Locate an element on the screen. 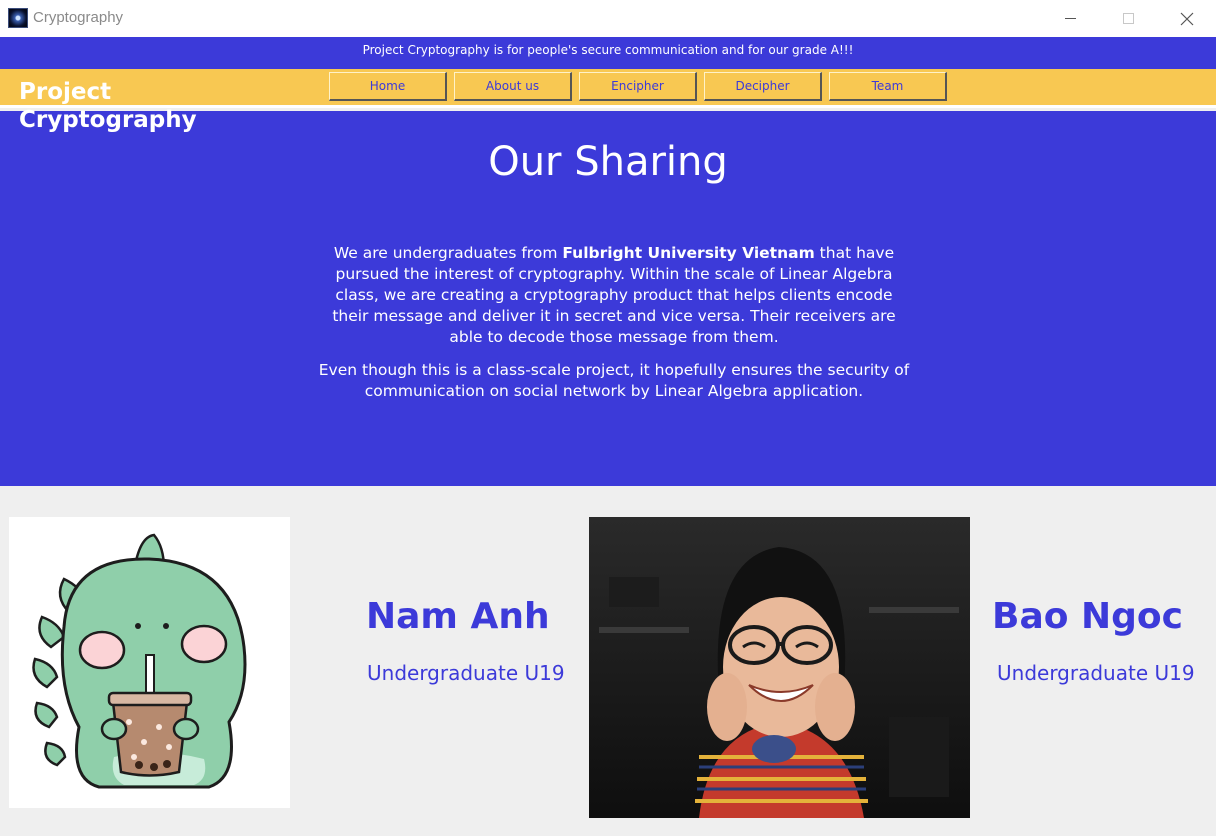 This screenshot has width=1216, height=836. member-photo-nam-anh is located at coordinates (149, 662).